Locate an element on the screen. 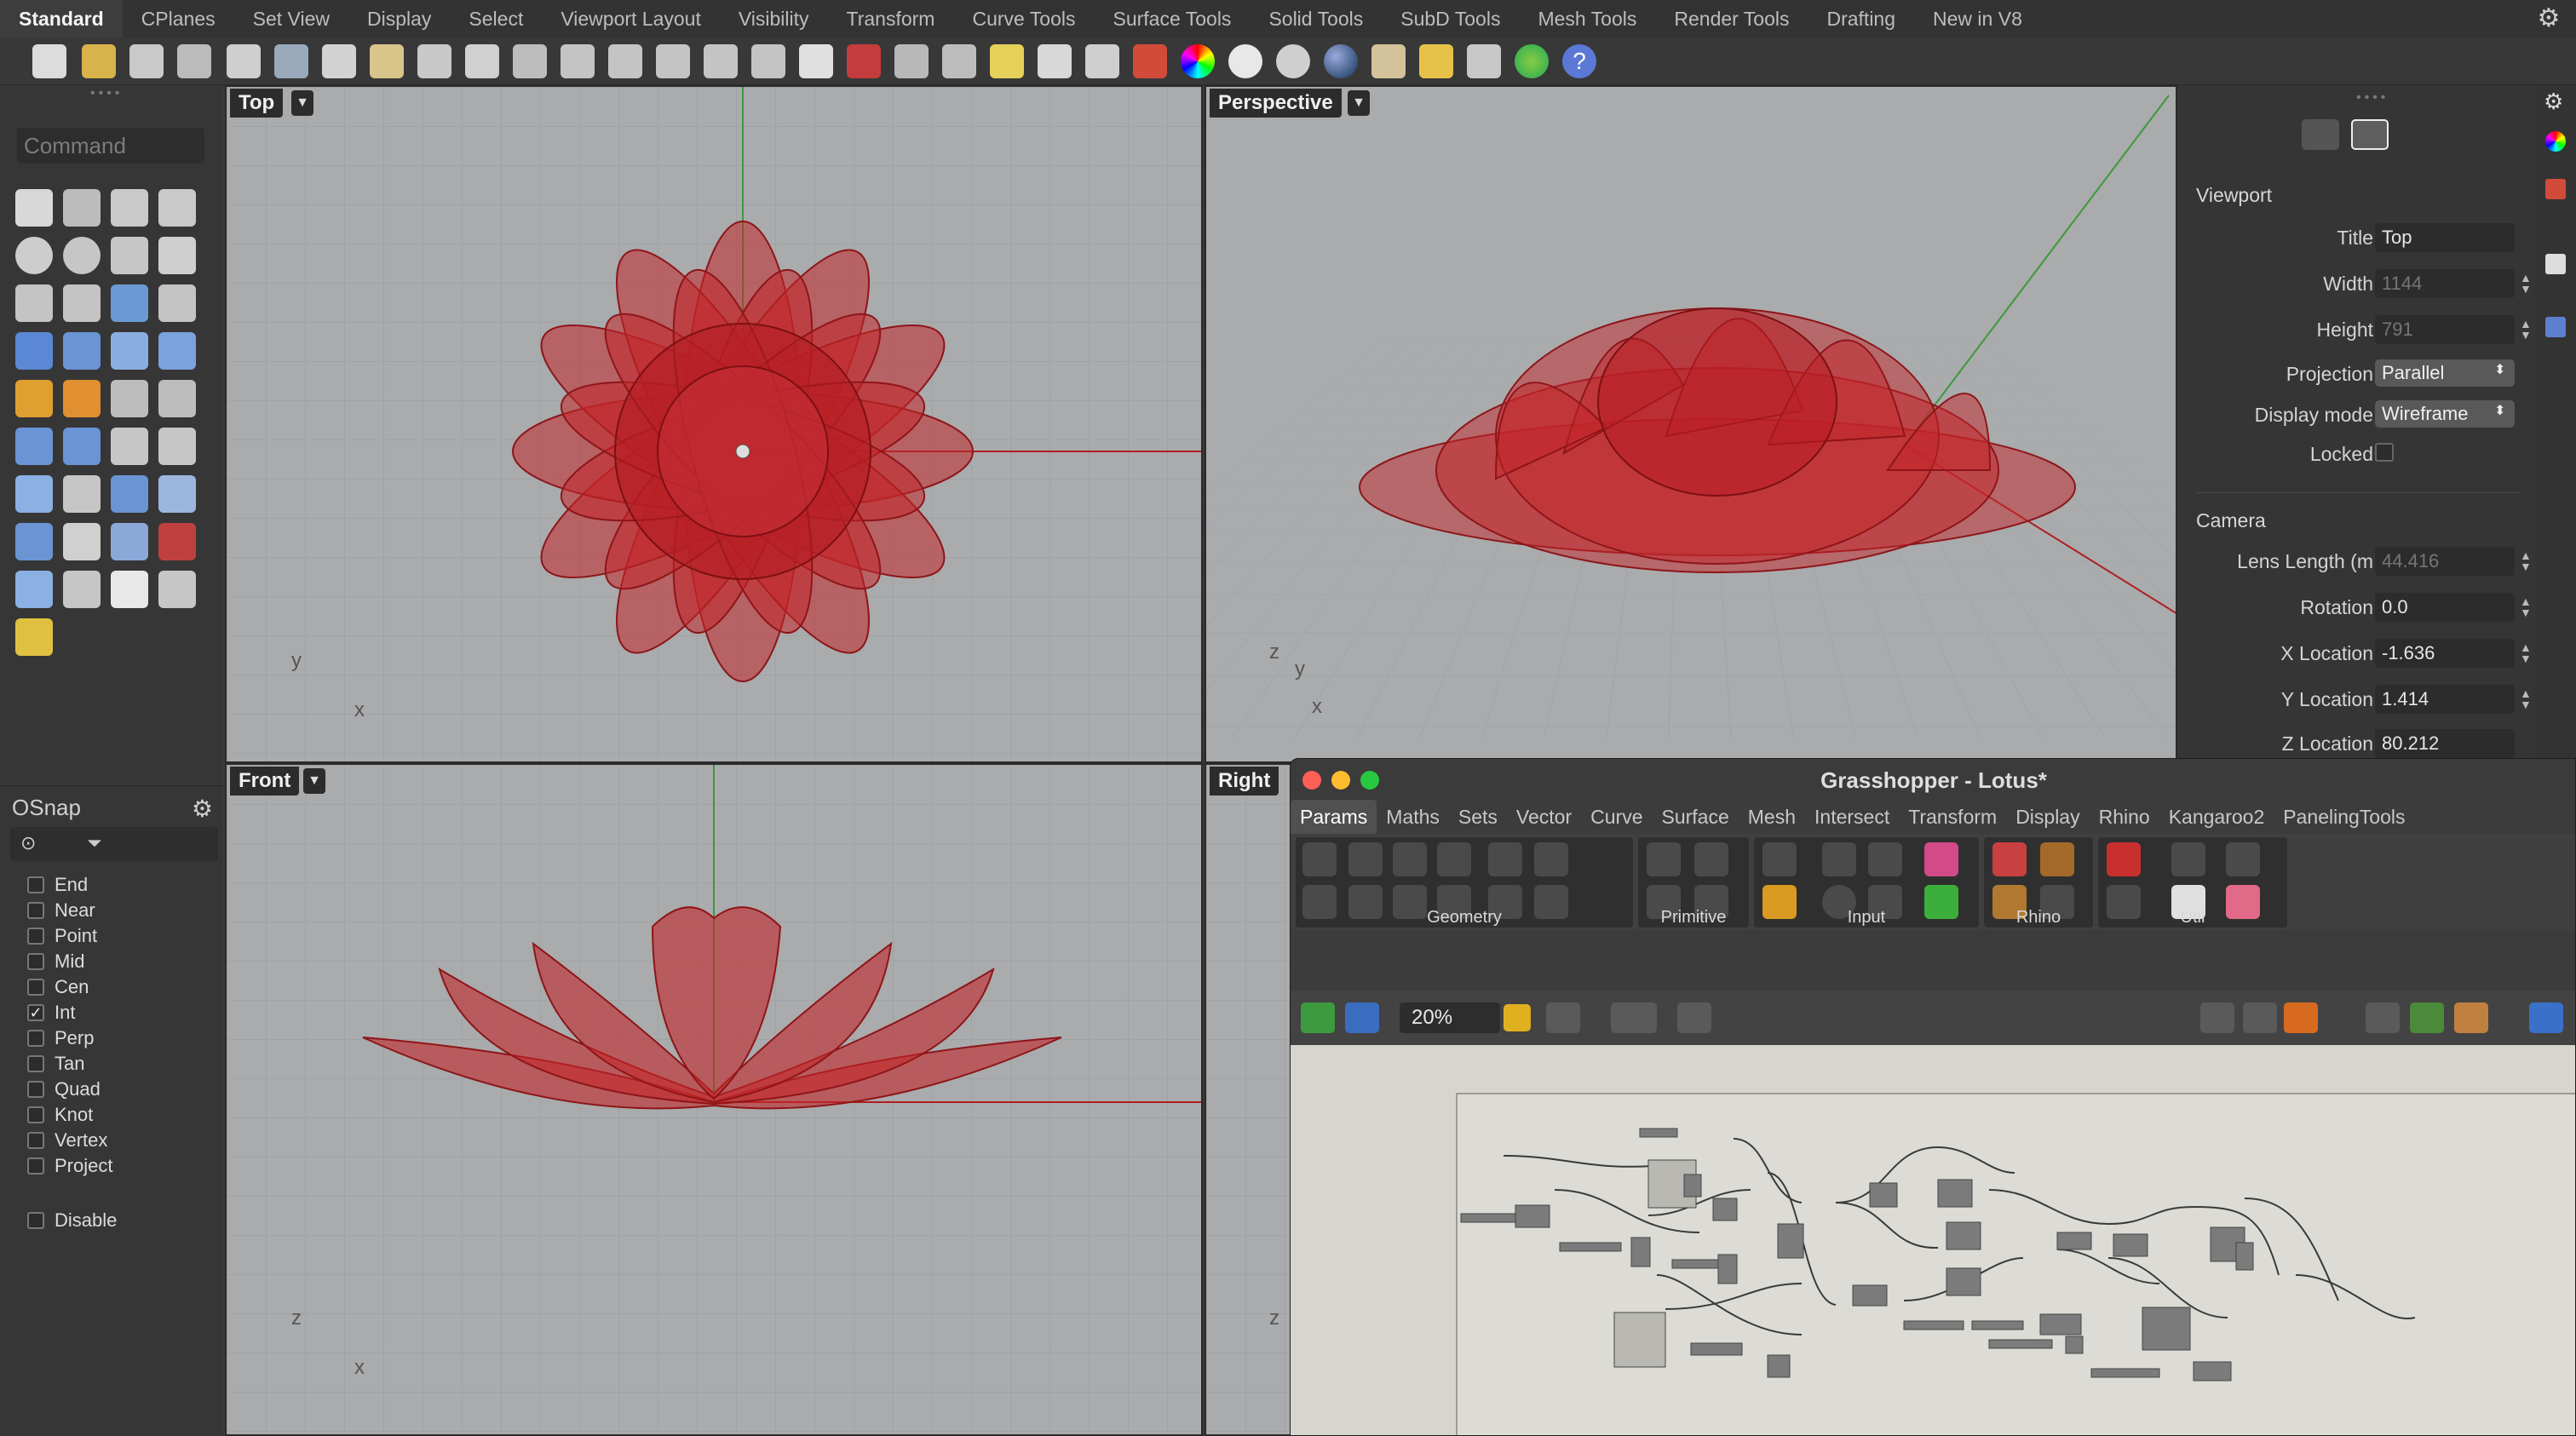 Image resolution: width=2576 pixels, height=1436 pixels. preview-wire-icon is located at coordinates (2217, 1017).